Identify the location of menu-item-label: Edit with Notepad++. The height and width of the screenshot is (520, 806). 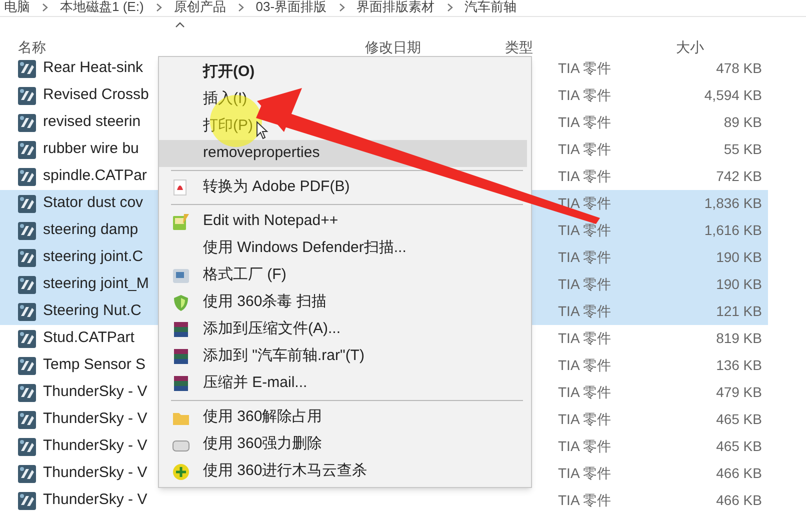
(270, 221).